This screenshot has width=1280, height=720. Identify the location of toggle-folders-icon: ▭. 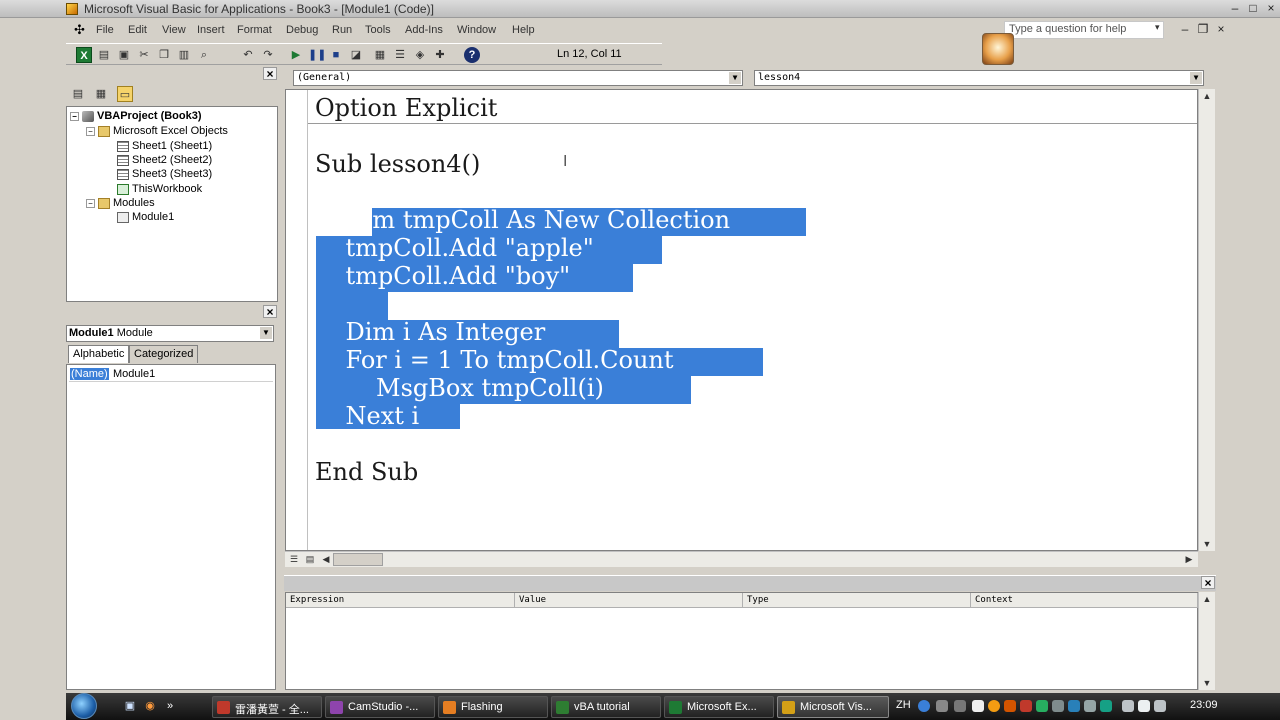
(125, 94).